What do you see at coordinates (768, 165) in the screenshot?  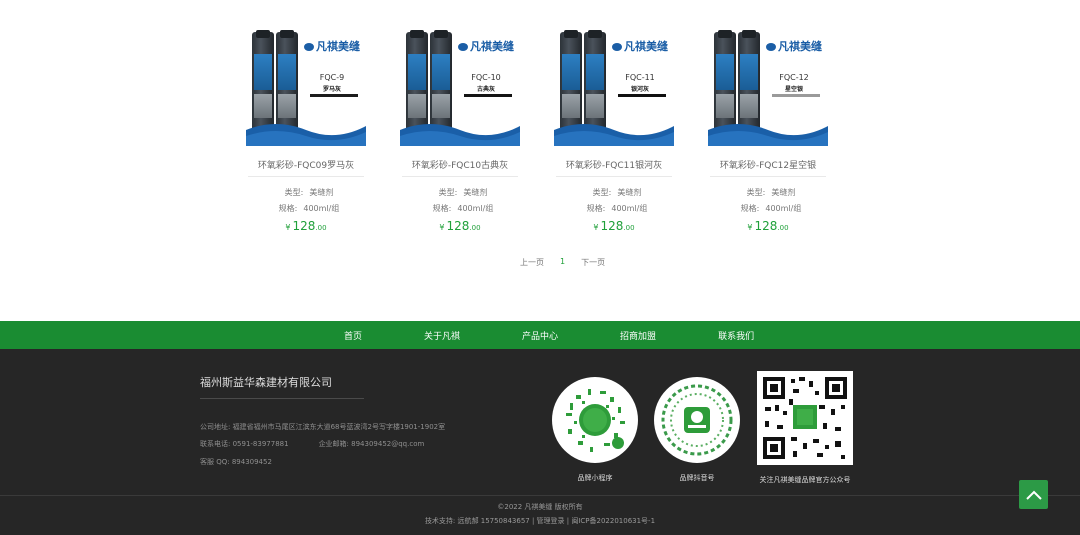 I see `product-title: 环氧彩砂-FQC12星空银` at bounding box center [768, 165].